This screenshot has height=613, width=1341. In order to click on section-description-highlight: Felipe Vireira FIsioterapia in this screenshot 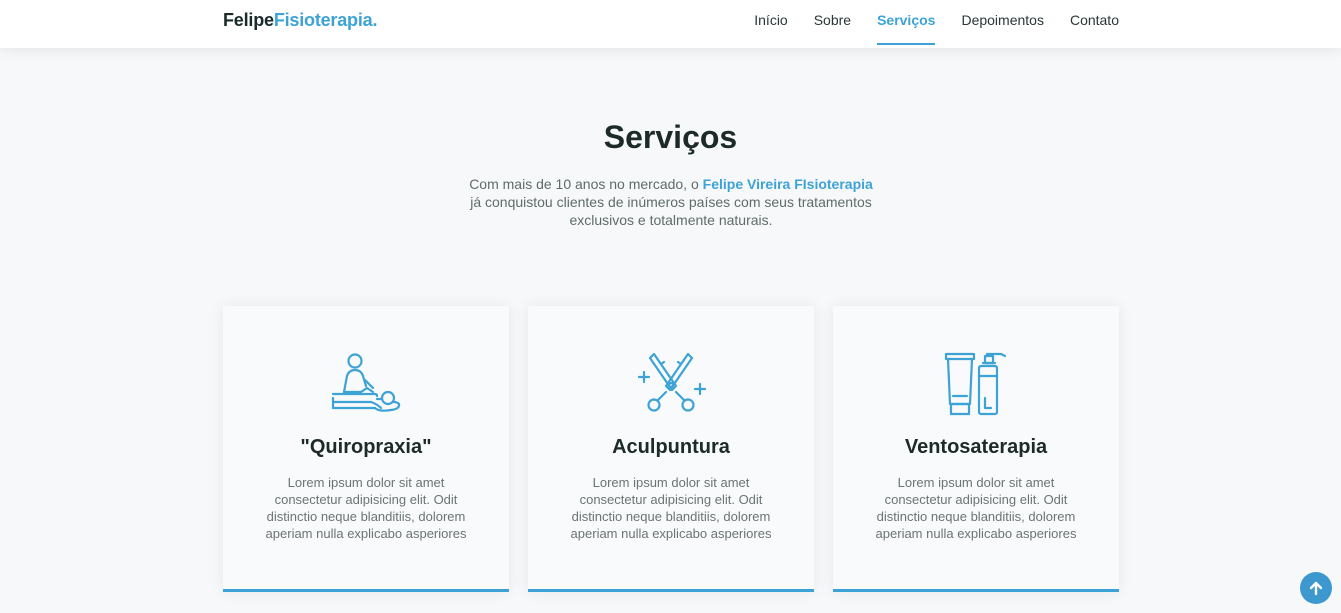, I will do `click(787, 184)`.